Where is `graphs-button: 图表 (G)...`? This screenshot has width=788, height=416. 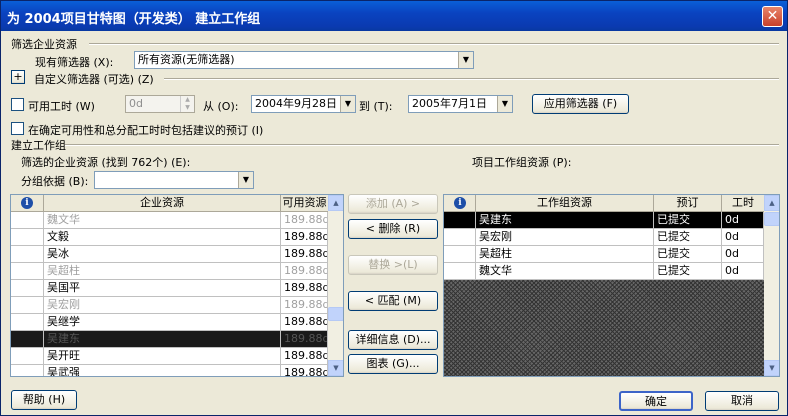 graphs-button: 图表 (G)... is located at coordinates (393, 364).